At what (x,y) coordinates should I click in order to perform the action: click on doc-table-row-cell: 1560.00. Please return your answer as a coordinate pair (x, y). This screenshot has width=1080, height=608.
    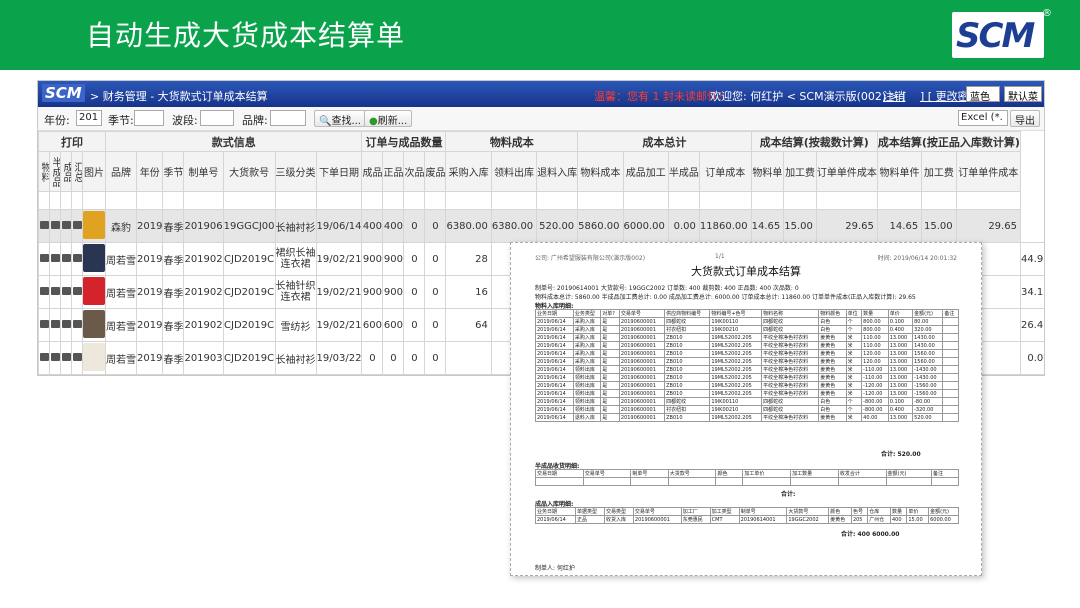
    Looking at the image, I should click on (928, 361).